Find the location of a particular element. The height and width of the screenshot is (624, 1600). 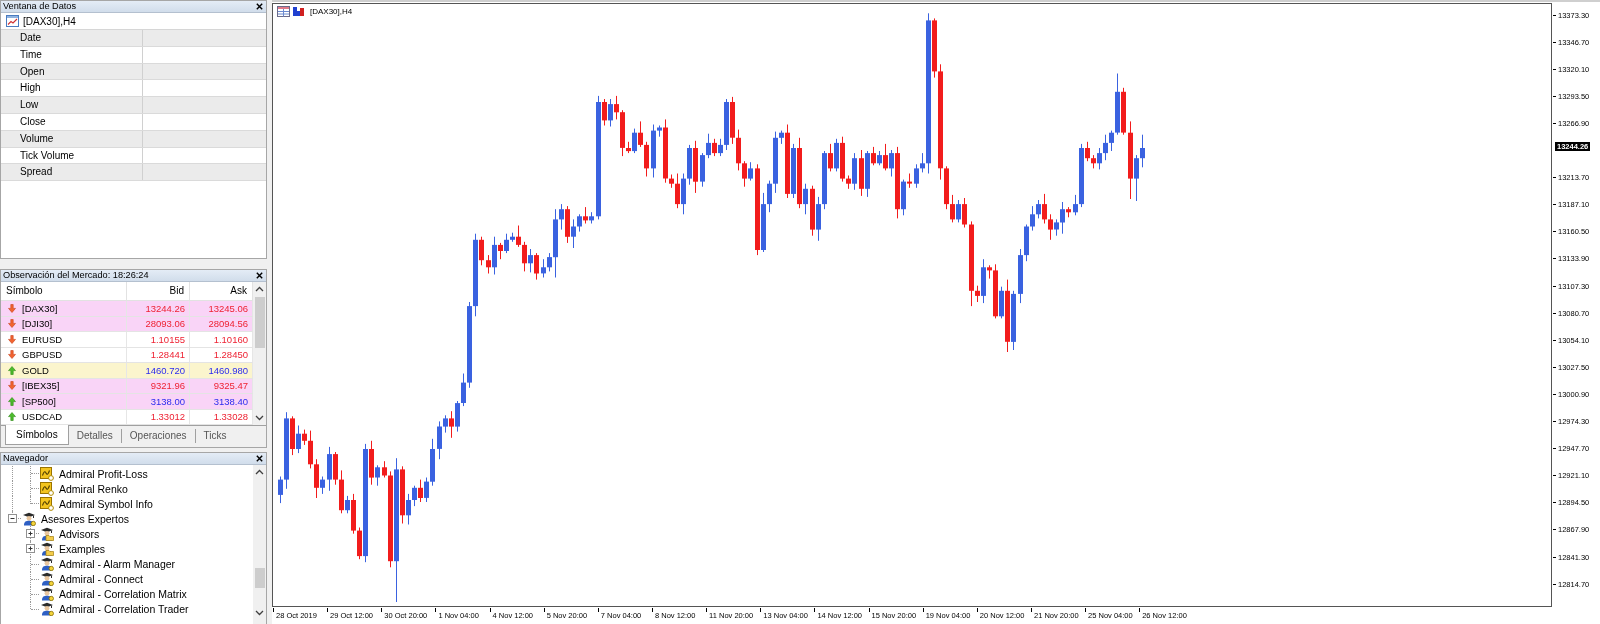

tree-item: Asesores Expertos is located at coordinates (77, 518).